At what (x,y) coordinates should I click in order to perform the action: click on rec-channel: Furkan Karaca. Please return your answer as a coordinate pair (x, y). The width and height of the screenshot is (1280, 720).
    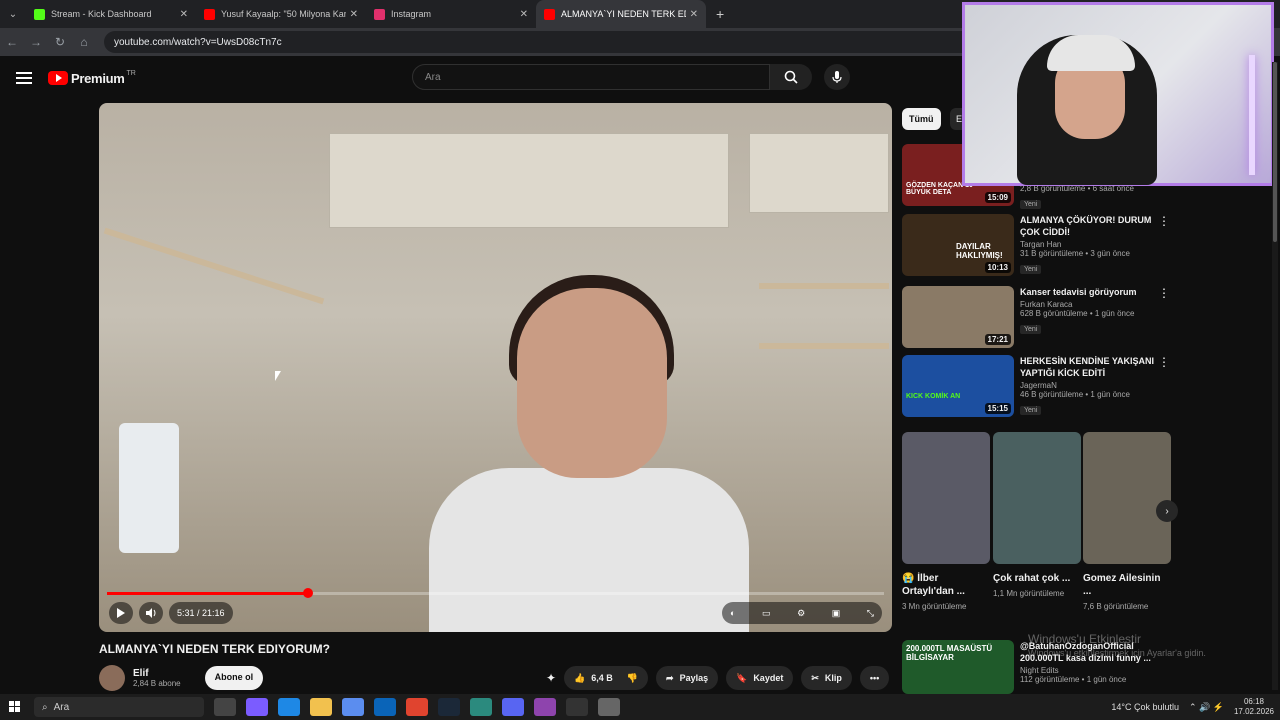
    Looking at the image, I should click on (1090, 304).